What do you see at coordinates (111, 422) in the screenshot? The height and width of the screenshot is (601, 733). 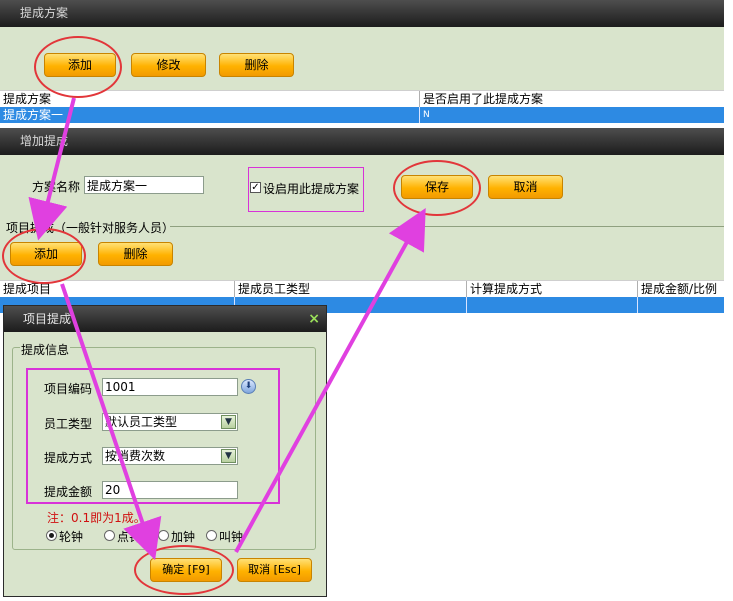 I see `arrow-to-ok` at bounding box center [111, 422].